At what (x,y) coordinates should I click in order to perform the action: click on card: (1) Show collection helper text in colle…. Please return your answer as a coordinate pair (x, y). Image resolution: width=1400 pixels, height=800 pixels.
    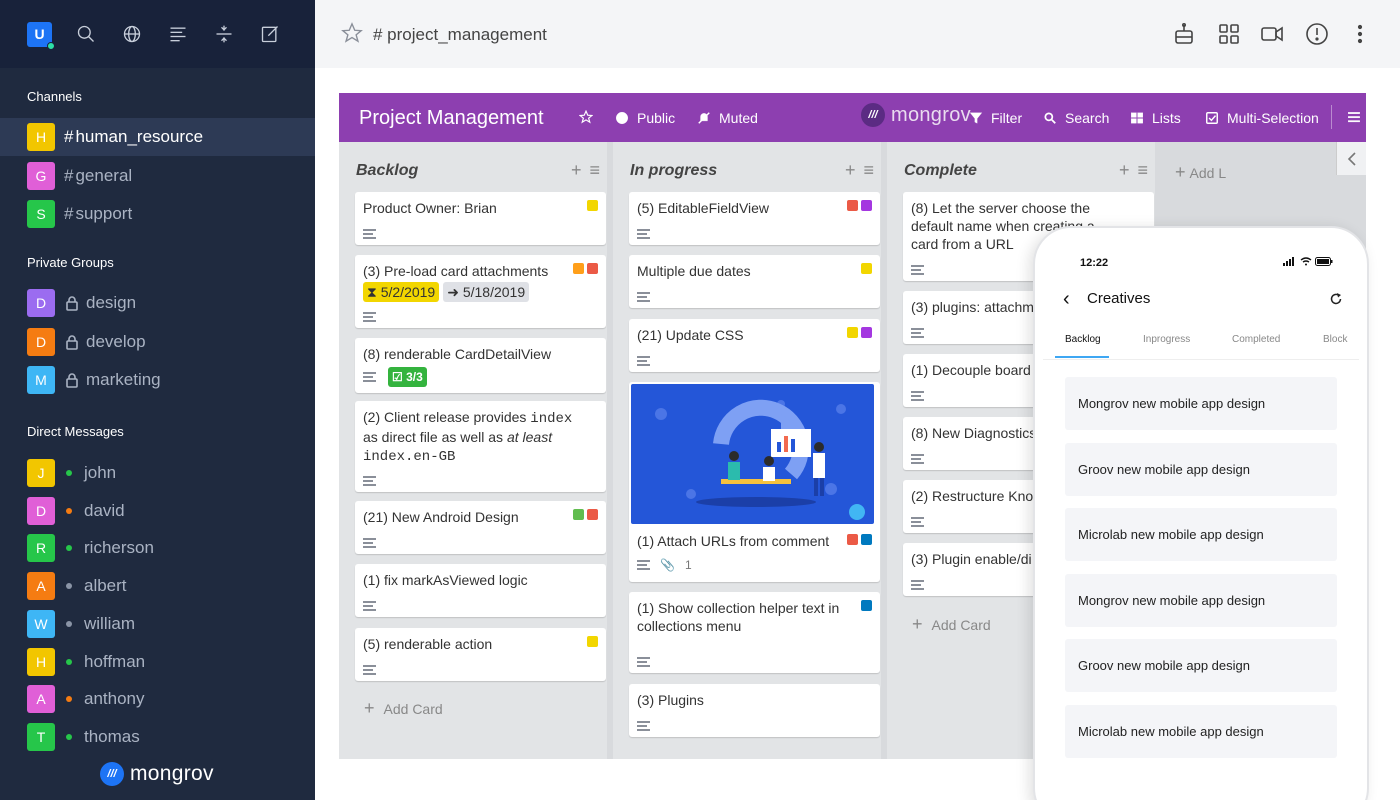
    Looking at the image, I should click on (754, 632).